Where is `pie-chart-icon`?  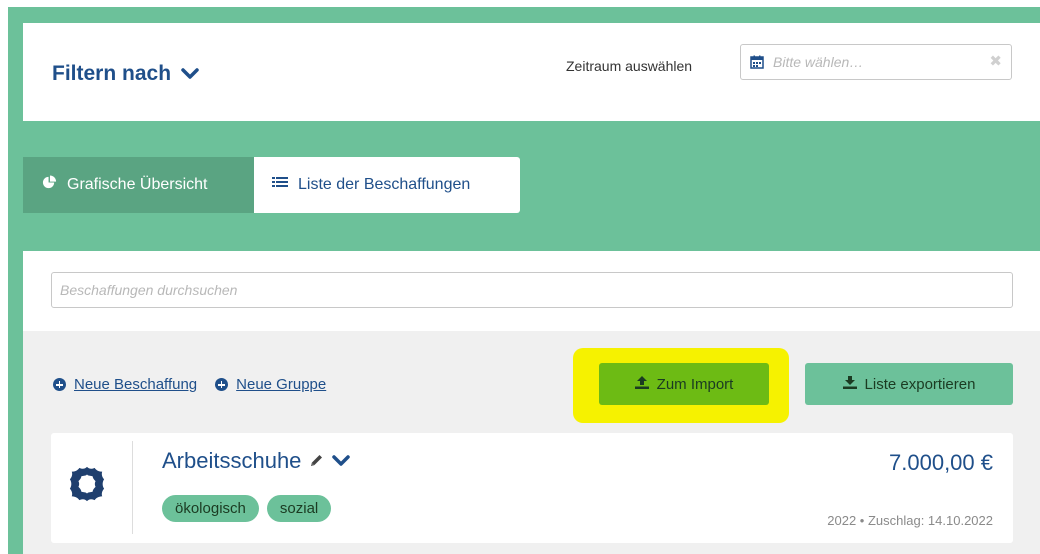 pie-chart-icon is located at coordinates (49, 185).